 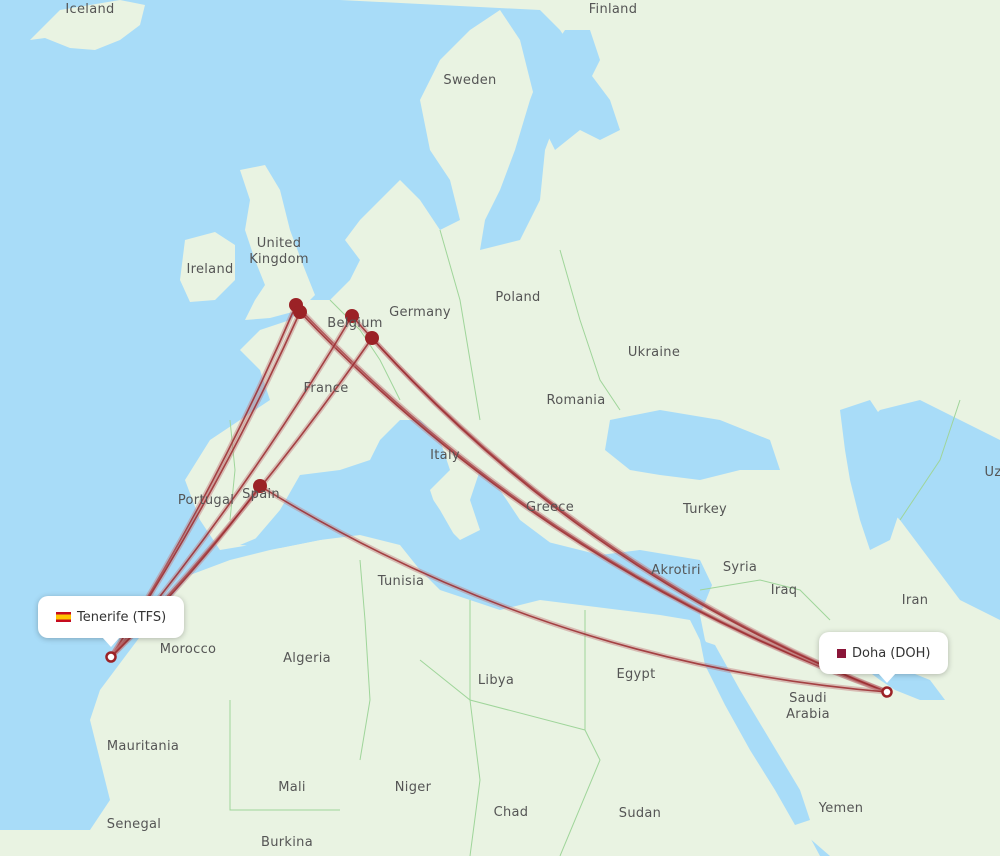 I want to click on country-label: Saudi Arabia, so click(x=808, y=706).